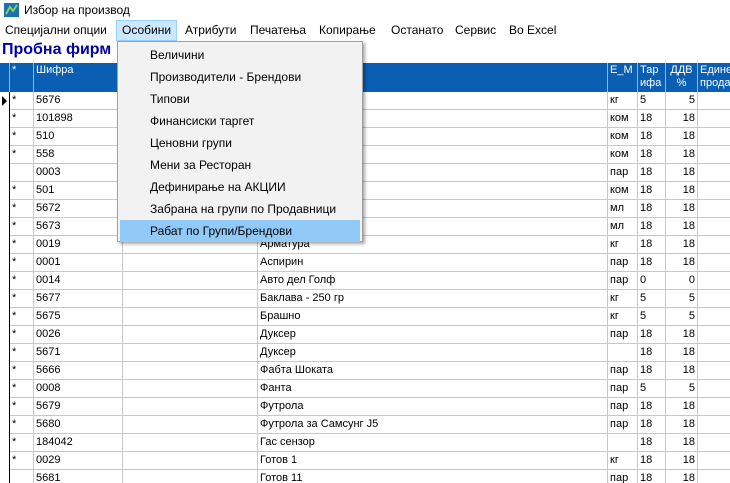  Describe the element at coordinates (623, 77) in the screenshot. I see `col-unit-header: Е_М` at that location.